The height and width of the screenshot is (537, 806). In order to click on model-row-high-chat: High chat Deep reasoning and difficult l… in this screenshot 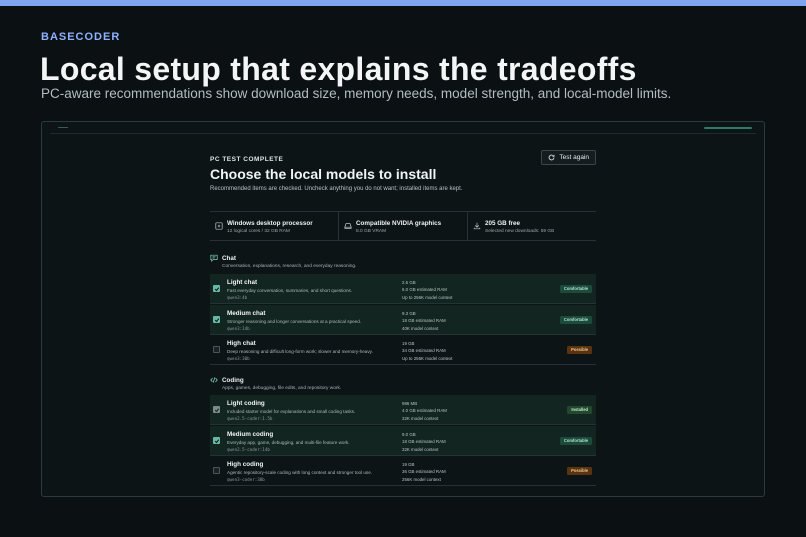, I will do `click(403, 350)`.